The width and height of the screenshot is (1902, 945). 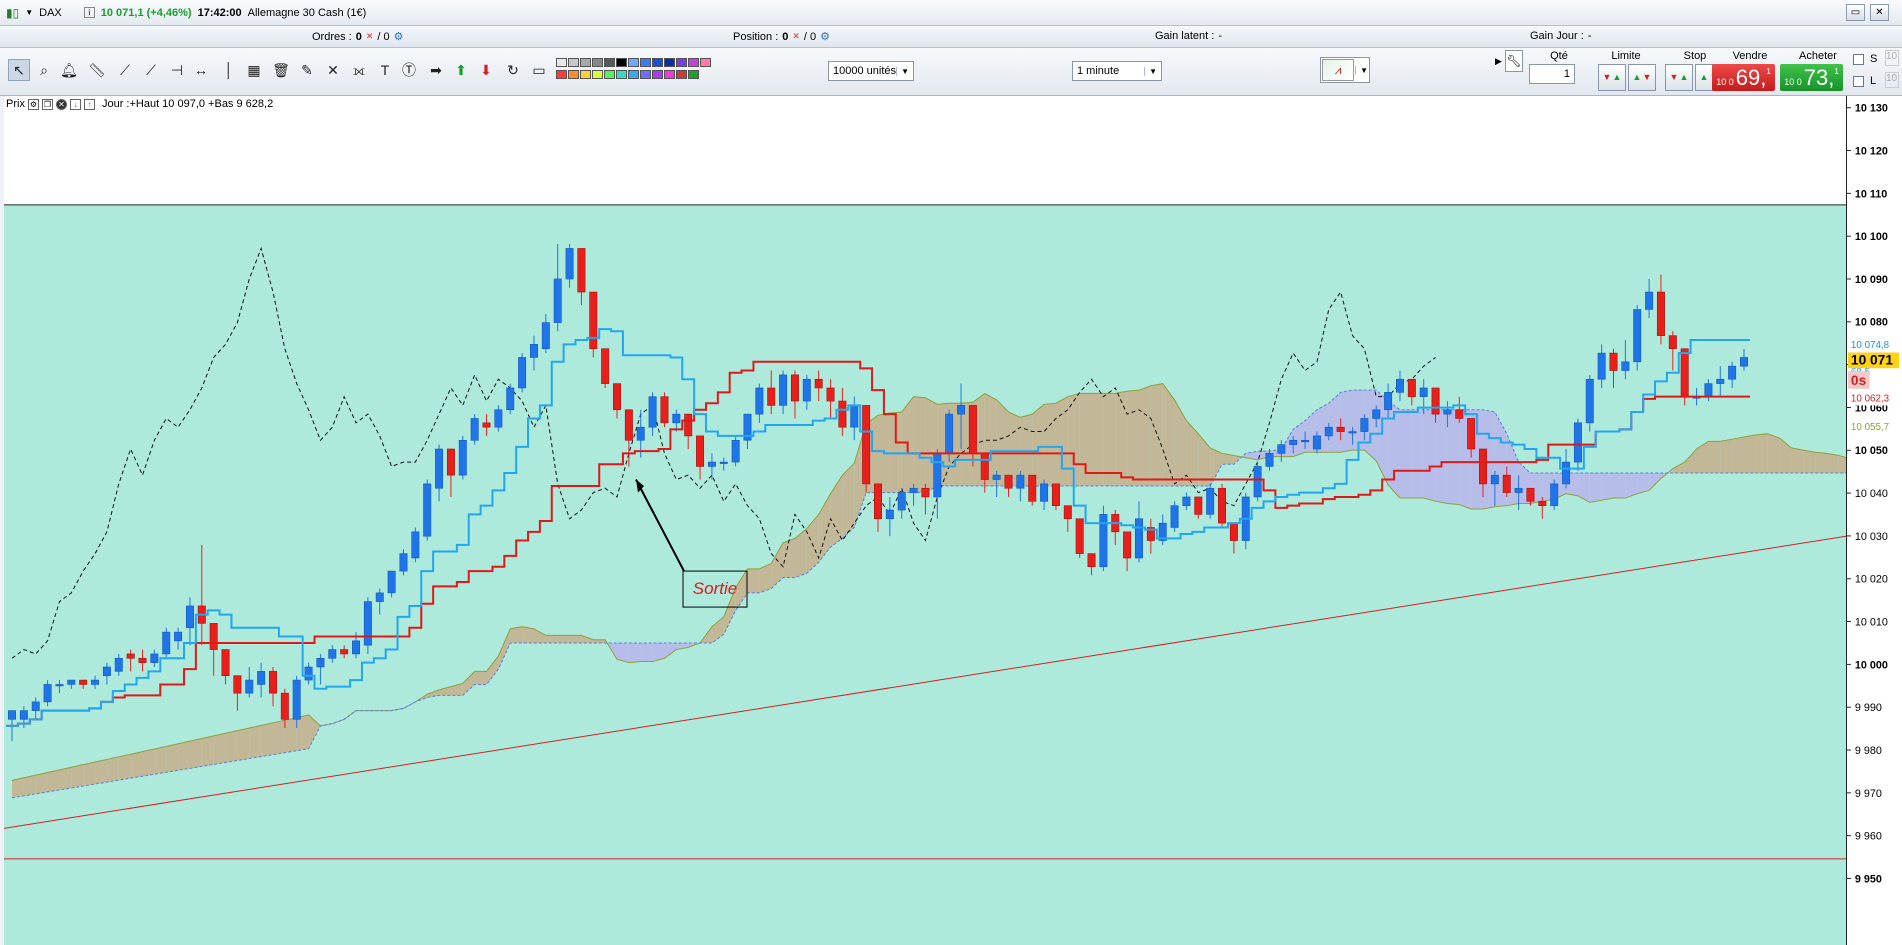 What do you see at coordinates (19, 70) in the screenshot?
I see `pointer-tool-icon: ↖` at bounding box center [19, 70].